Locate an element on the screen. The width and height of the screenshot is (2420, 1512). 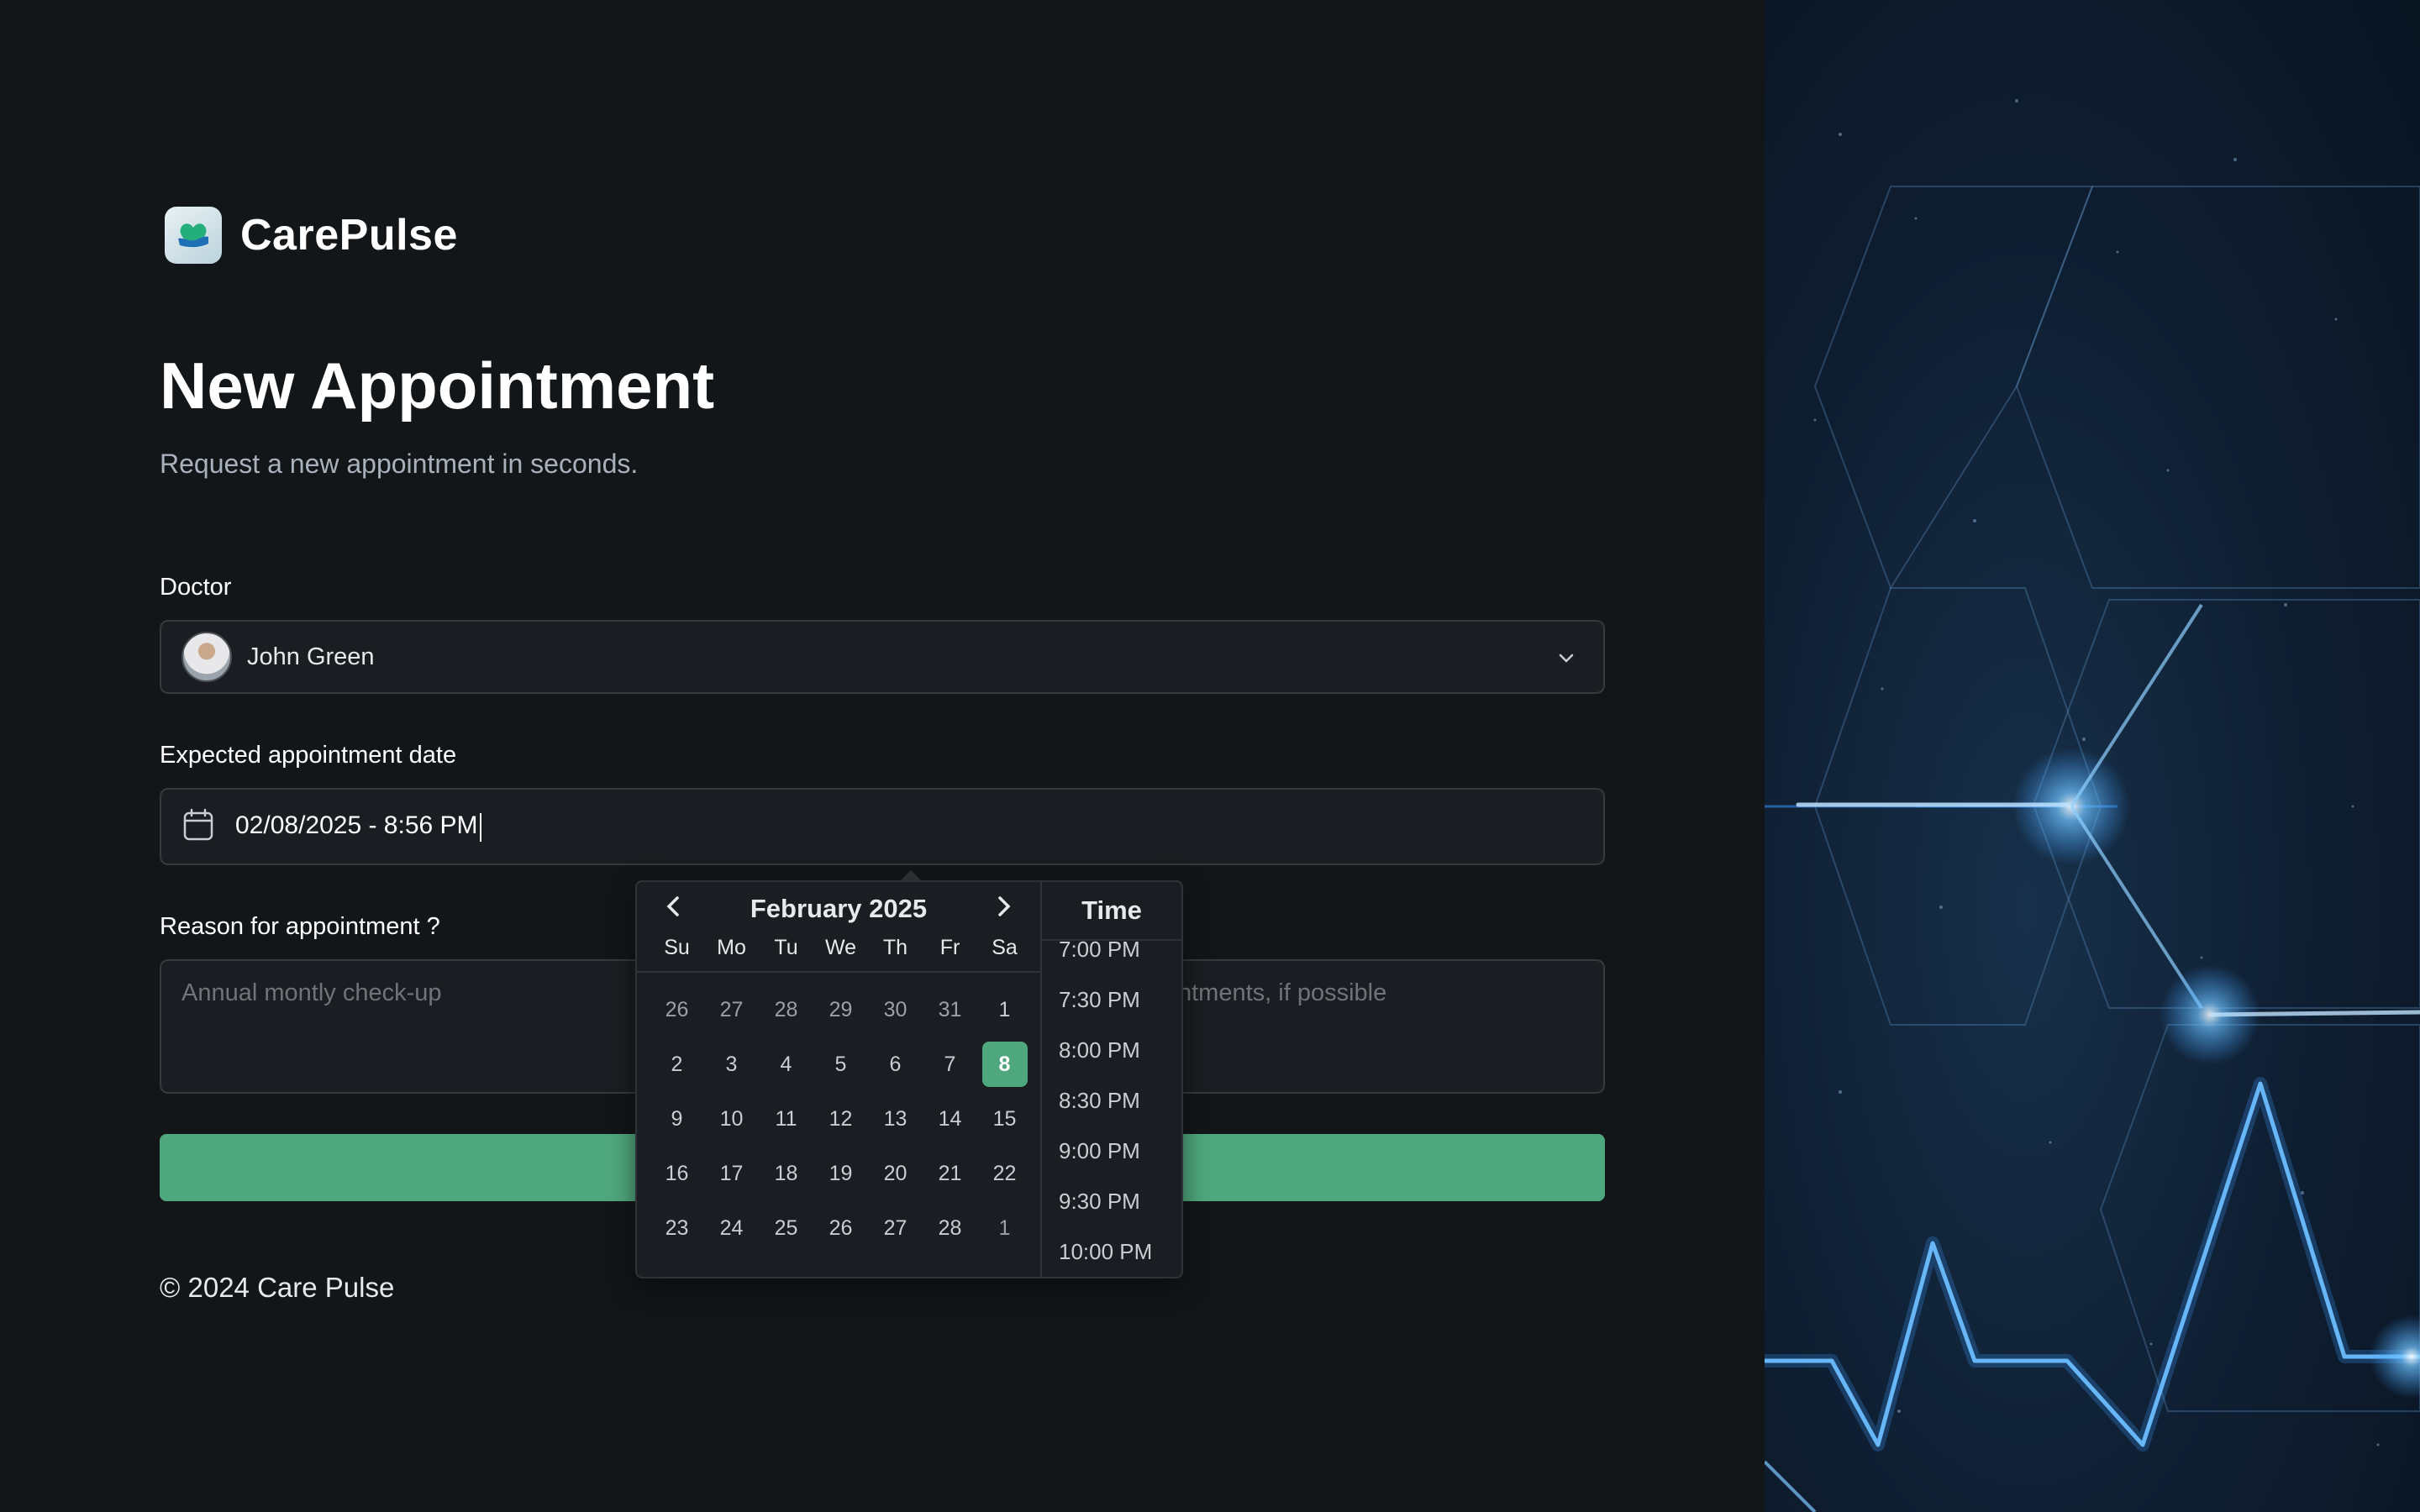
page-title: New Appointment is located at coordinates (437, 386).